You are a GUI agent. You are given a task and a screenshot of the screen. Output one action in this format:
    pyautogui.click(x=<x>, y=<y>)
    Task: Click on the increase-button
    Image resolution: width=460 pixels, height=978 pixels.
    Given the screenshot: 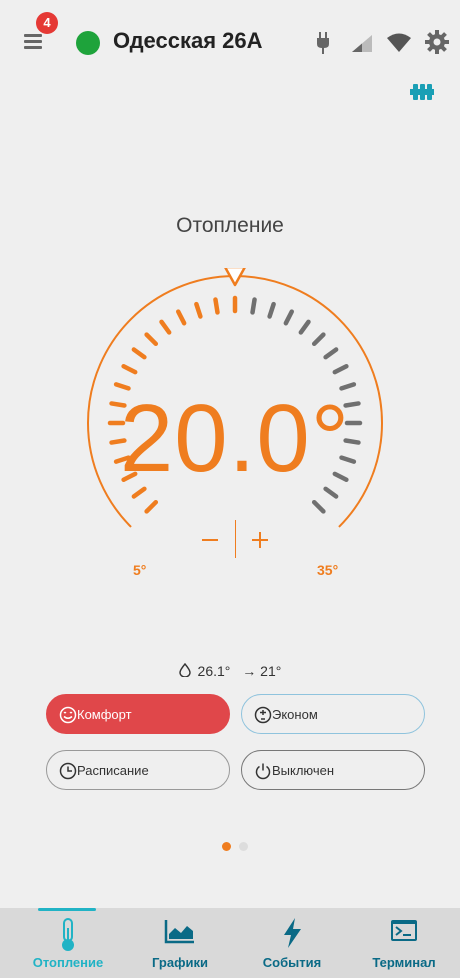 What is the action you would take?
    pyautogui.click(x=261, y=535)
    